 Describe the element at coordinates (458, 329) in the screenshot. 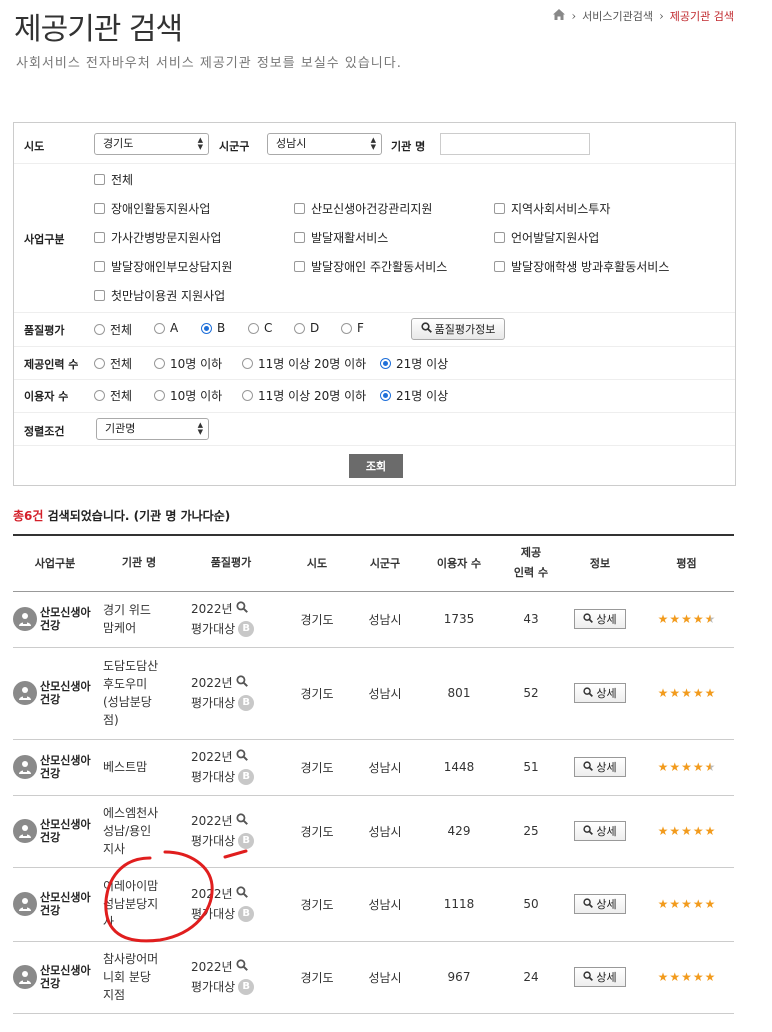

I see `quality-info-button: 품질평가정보` at that location.